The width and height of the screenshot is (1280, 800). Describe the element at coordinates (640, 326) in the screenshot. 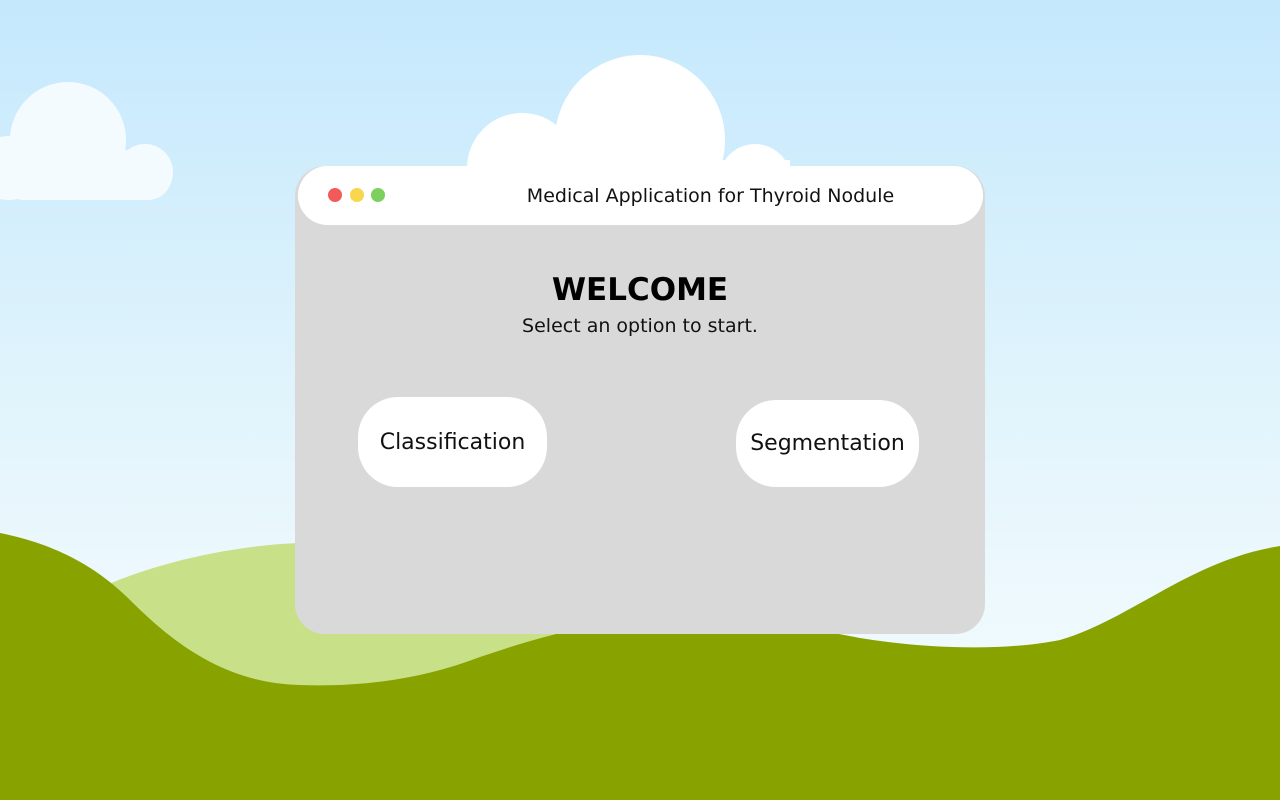

I see `welcome-subtitle: Select an option to start.` at that location.